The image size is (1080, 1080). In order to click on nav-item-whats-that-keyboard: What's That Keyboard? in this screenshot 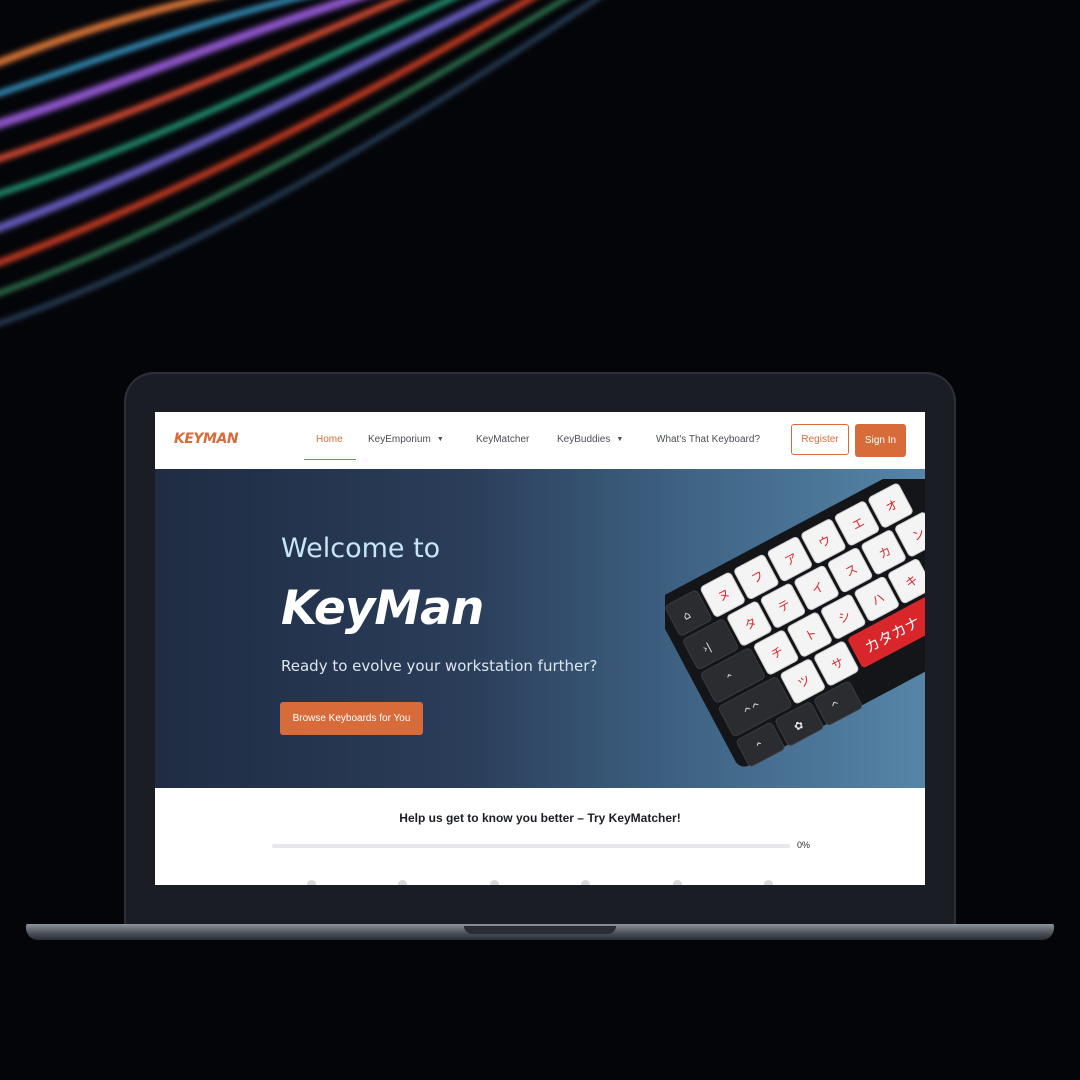, I will do `click(708, 439)`.